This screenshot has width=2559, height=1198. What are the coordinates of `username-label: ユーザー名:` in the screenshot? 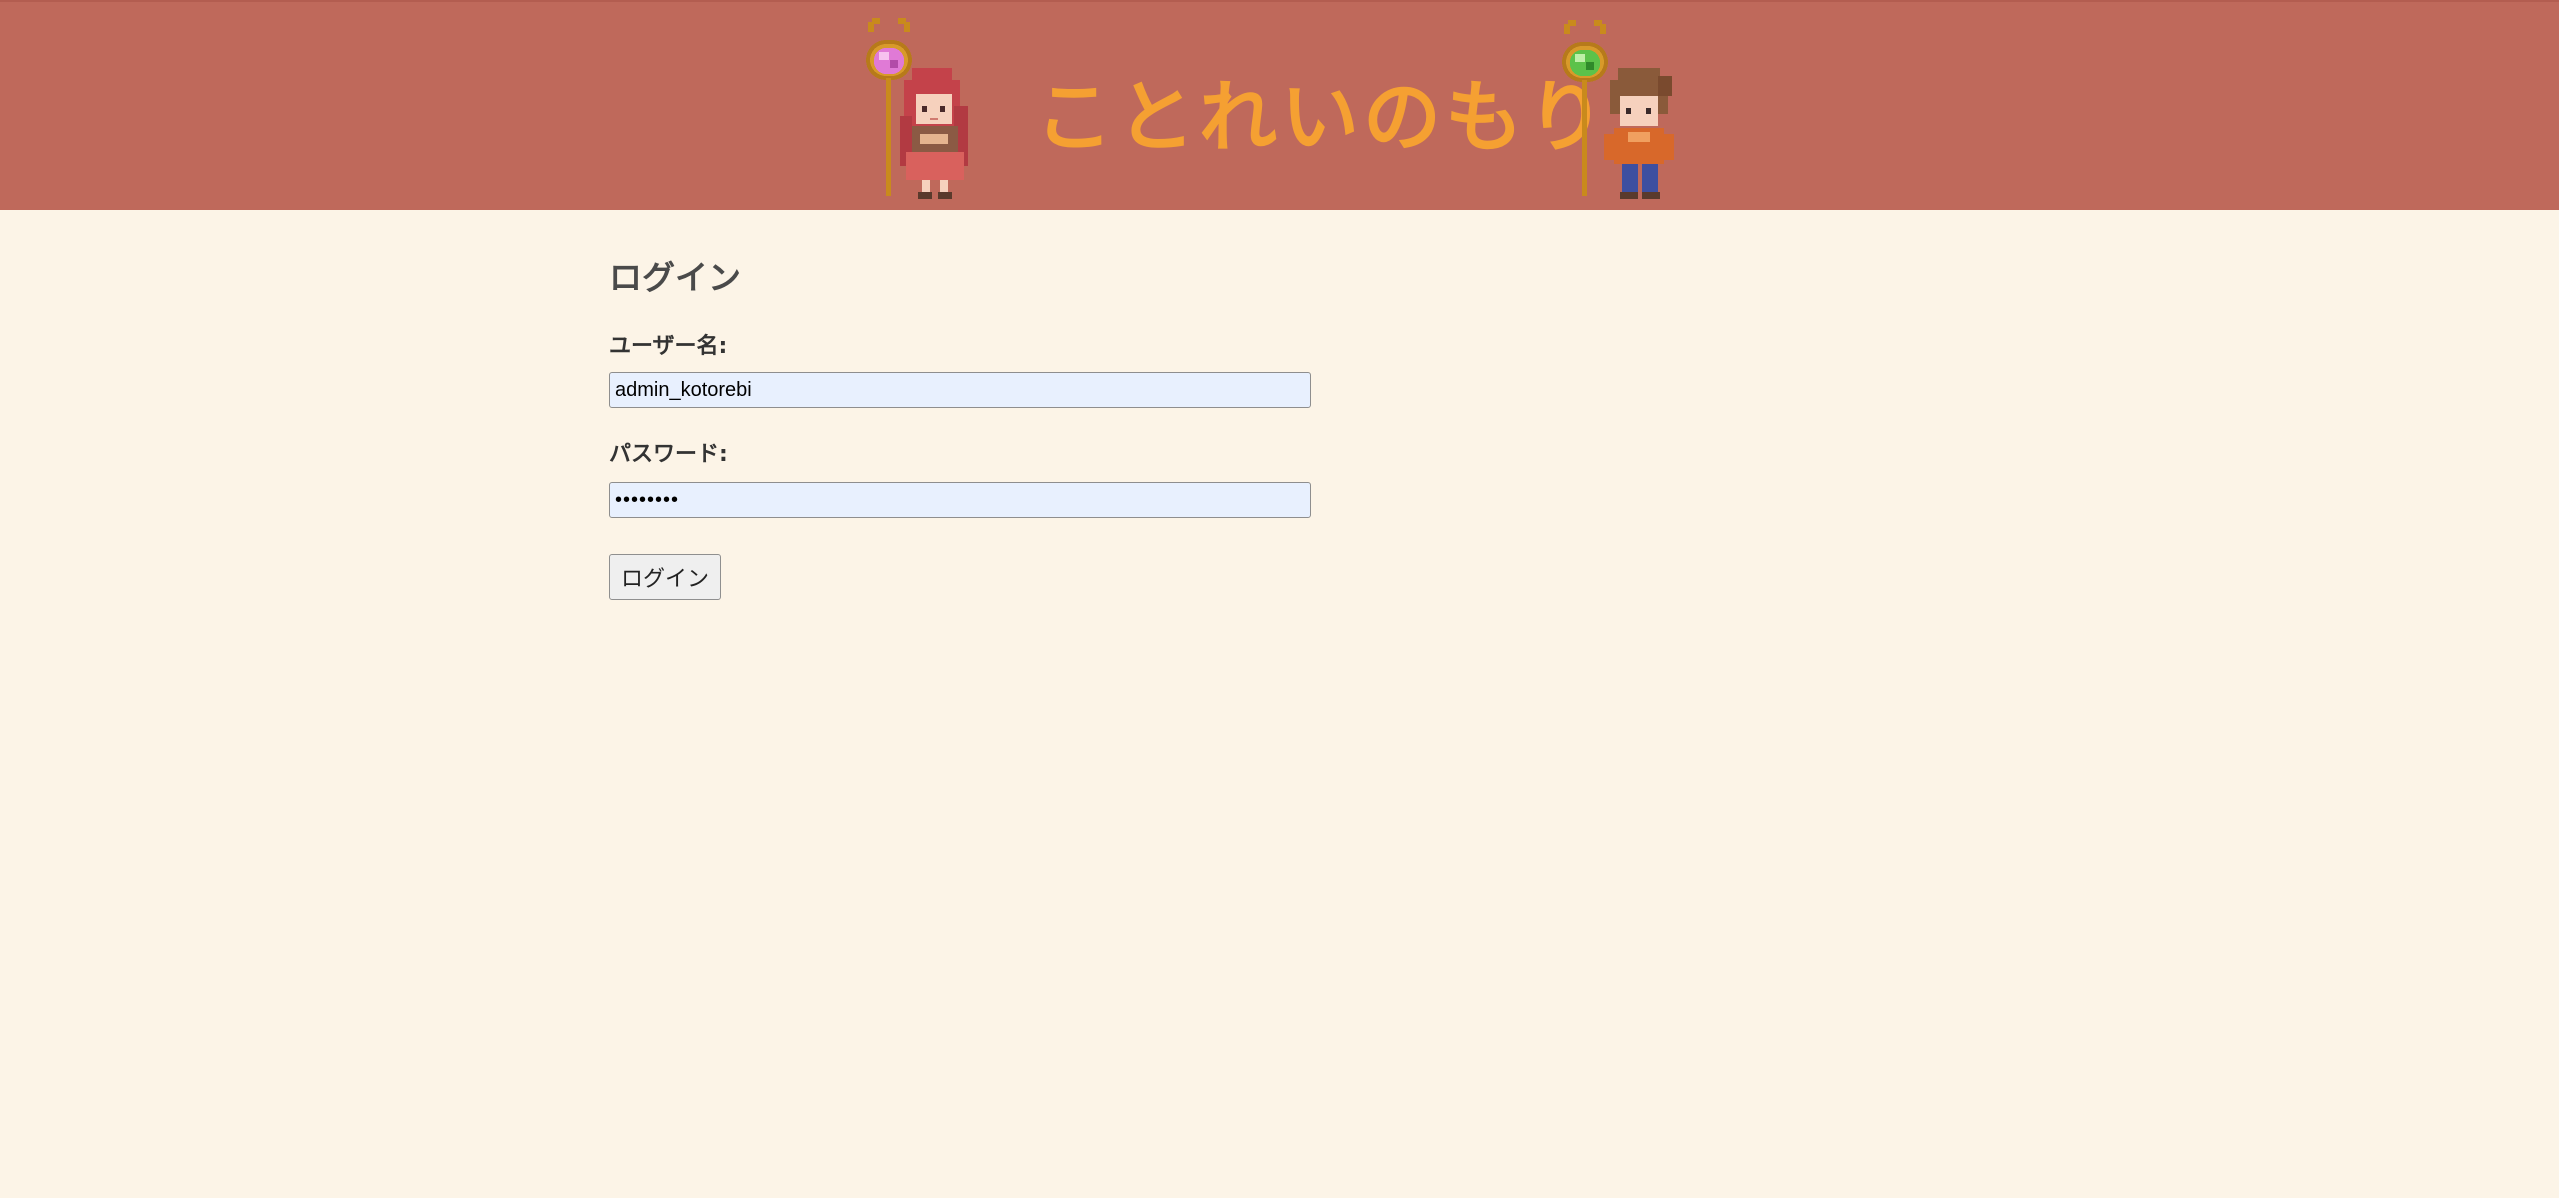 It's located at (668, 346).